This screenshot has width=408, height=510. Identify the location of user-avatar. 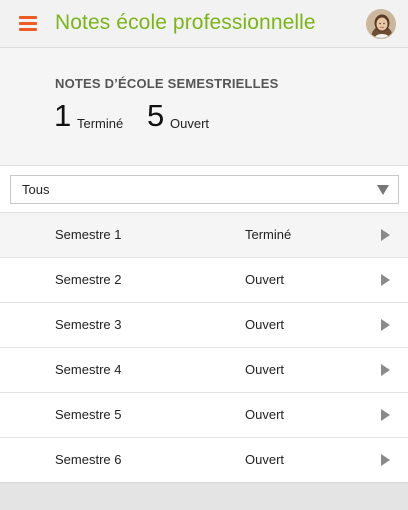
(381, 24).